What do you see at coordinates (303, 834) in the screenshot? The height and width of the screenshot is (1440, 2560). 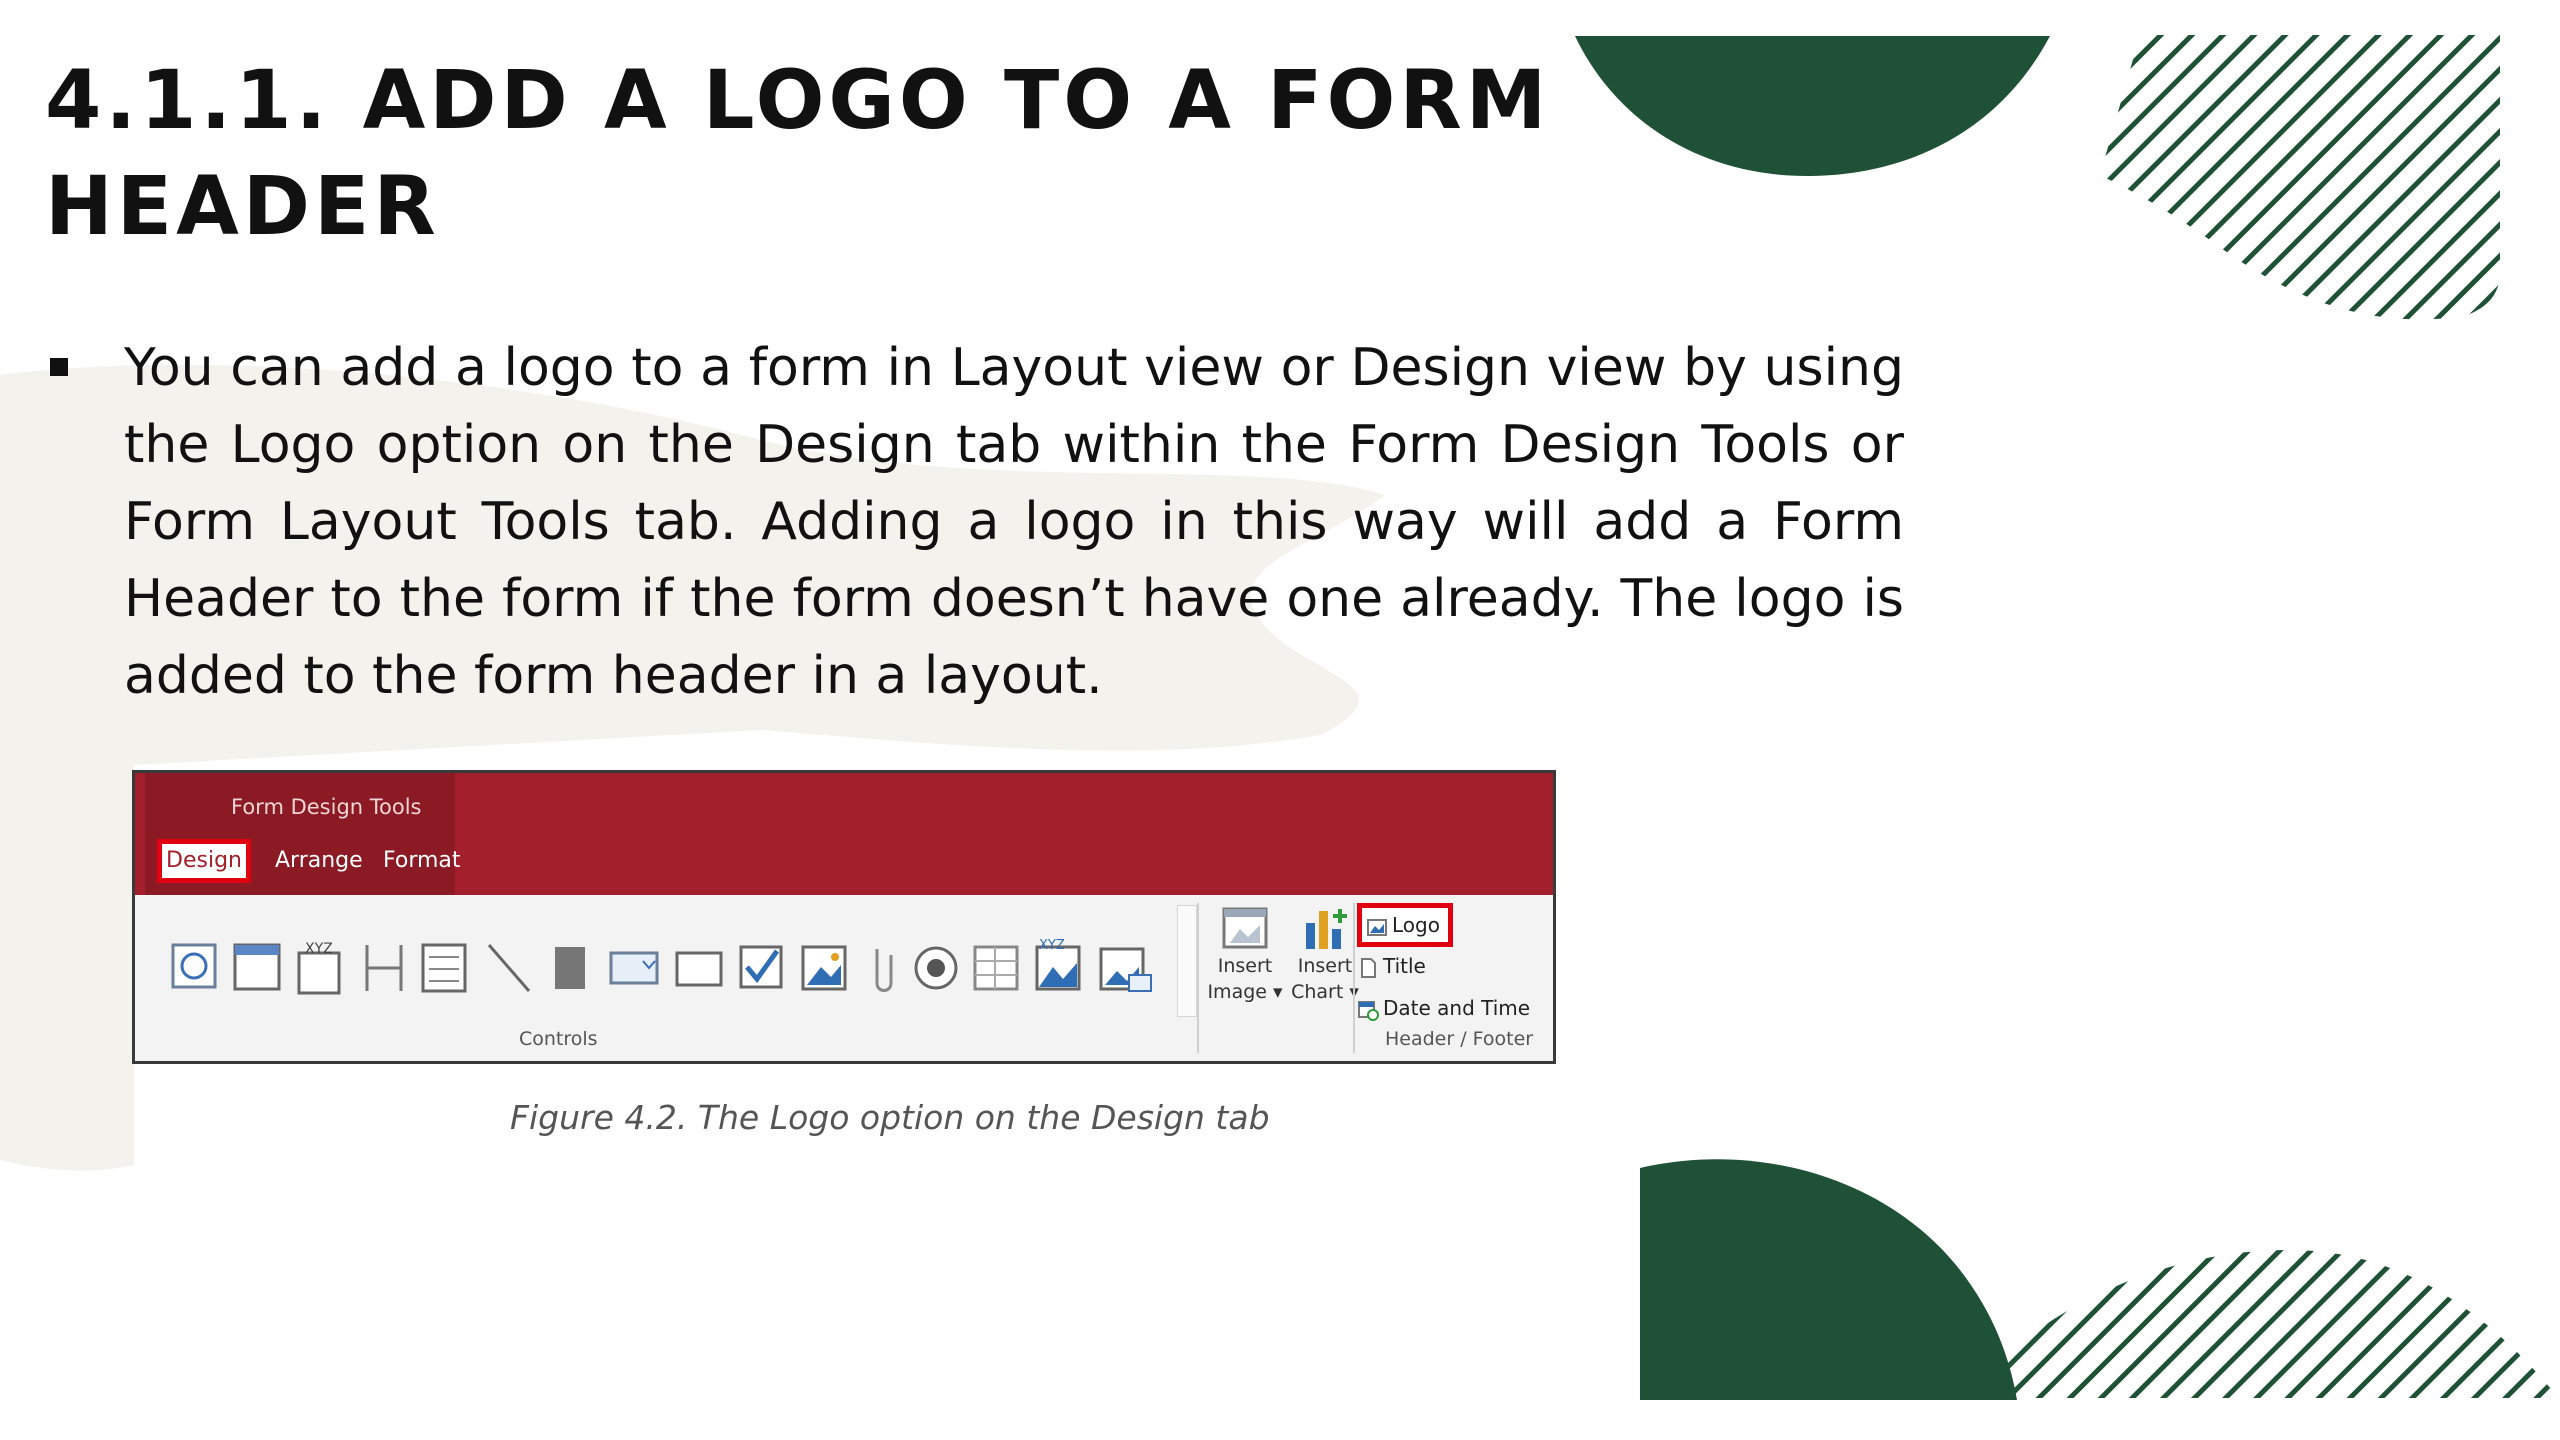 I see `context-tab-group: Form Design Tools Design Arrange Format` at bounding box center [303, 834].